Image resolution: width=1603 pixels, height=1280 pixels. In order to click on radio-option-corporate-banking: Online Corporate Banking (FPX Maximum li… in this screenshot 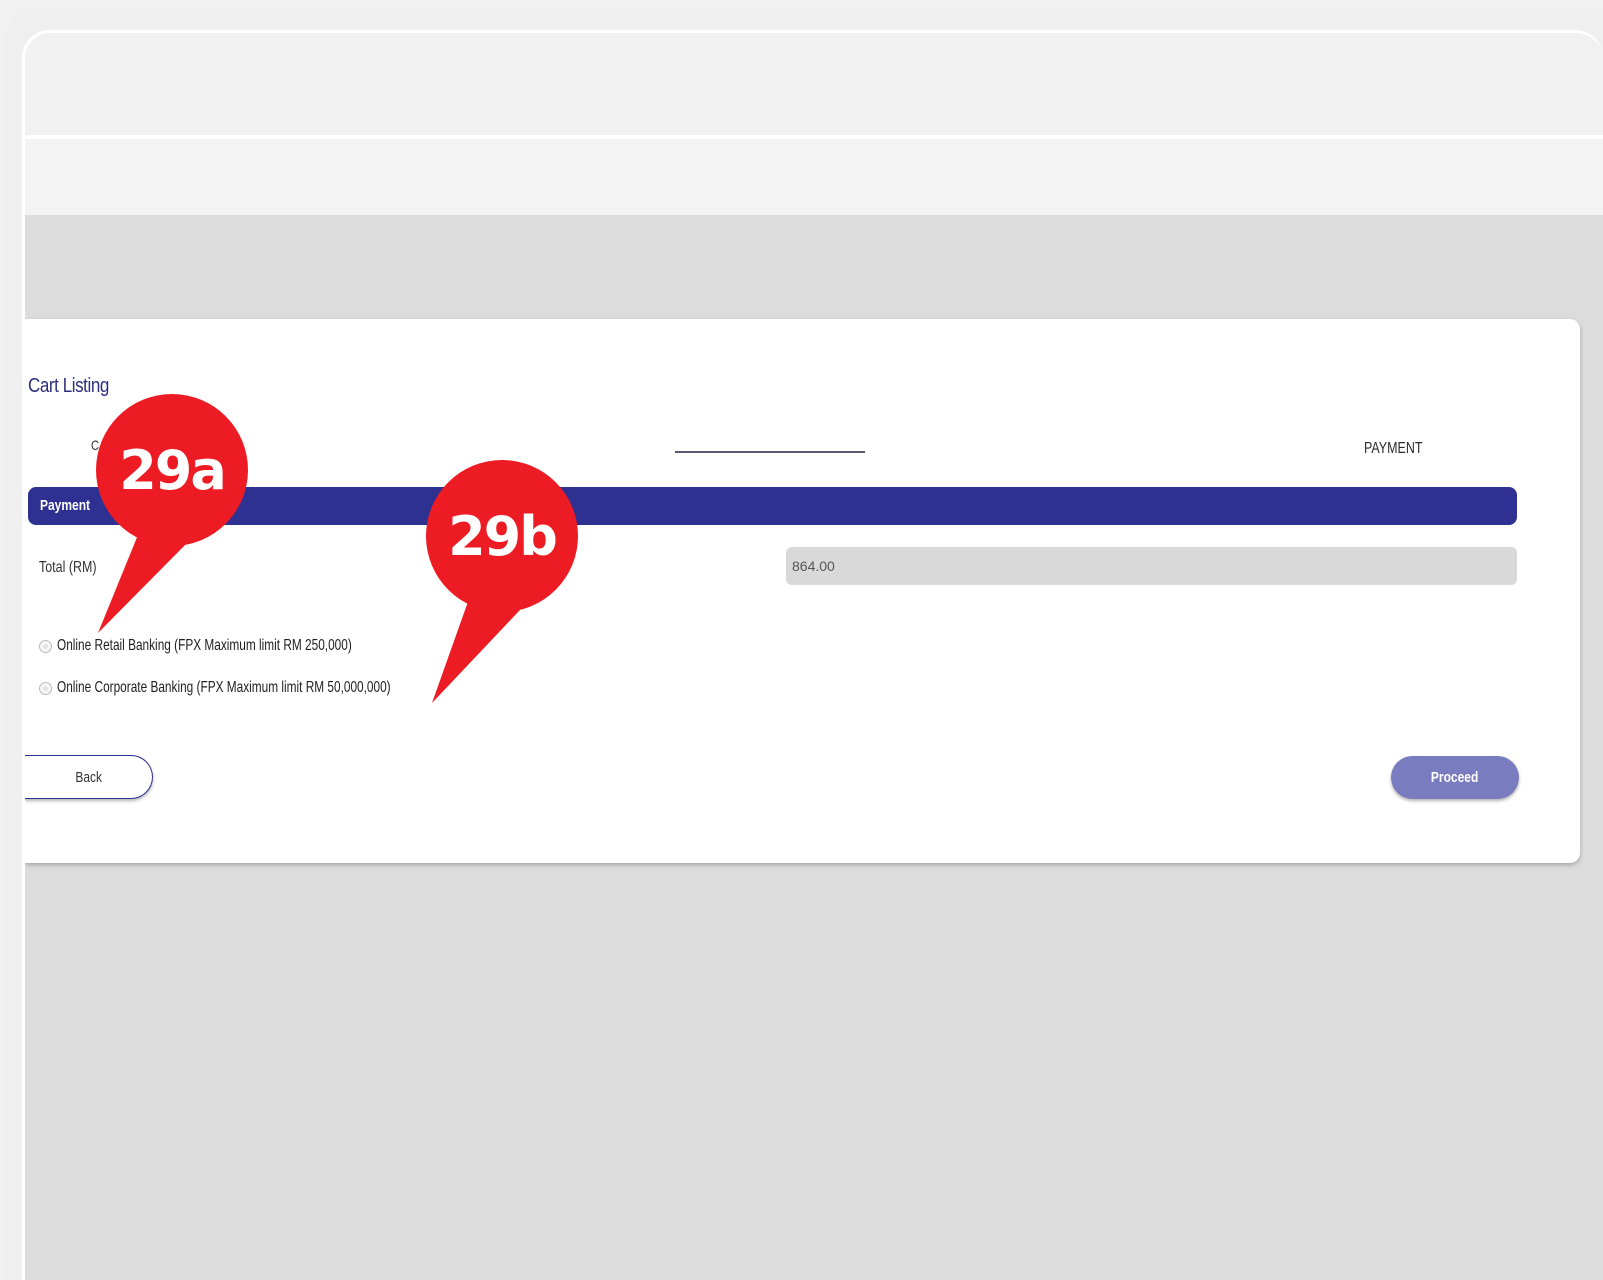, I will do `click(273, 688)`.